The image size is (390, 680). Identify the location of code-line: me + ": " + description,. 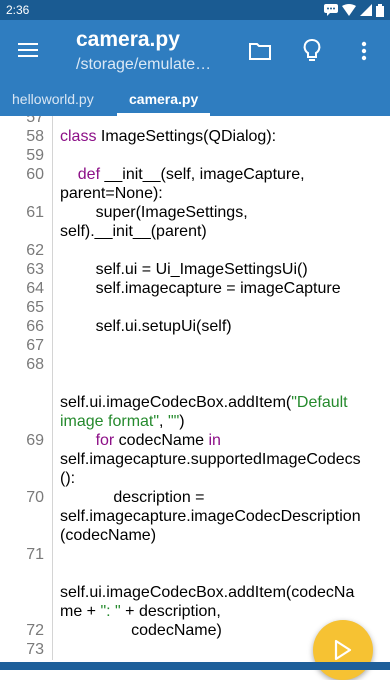
(225, 611).